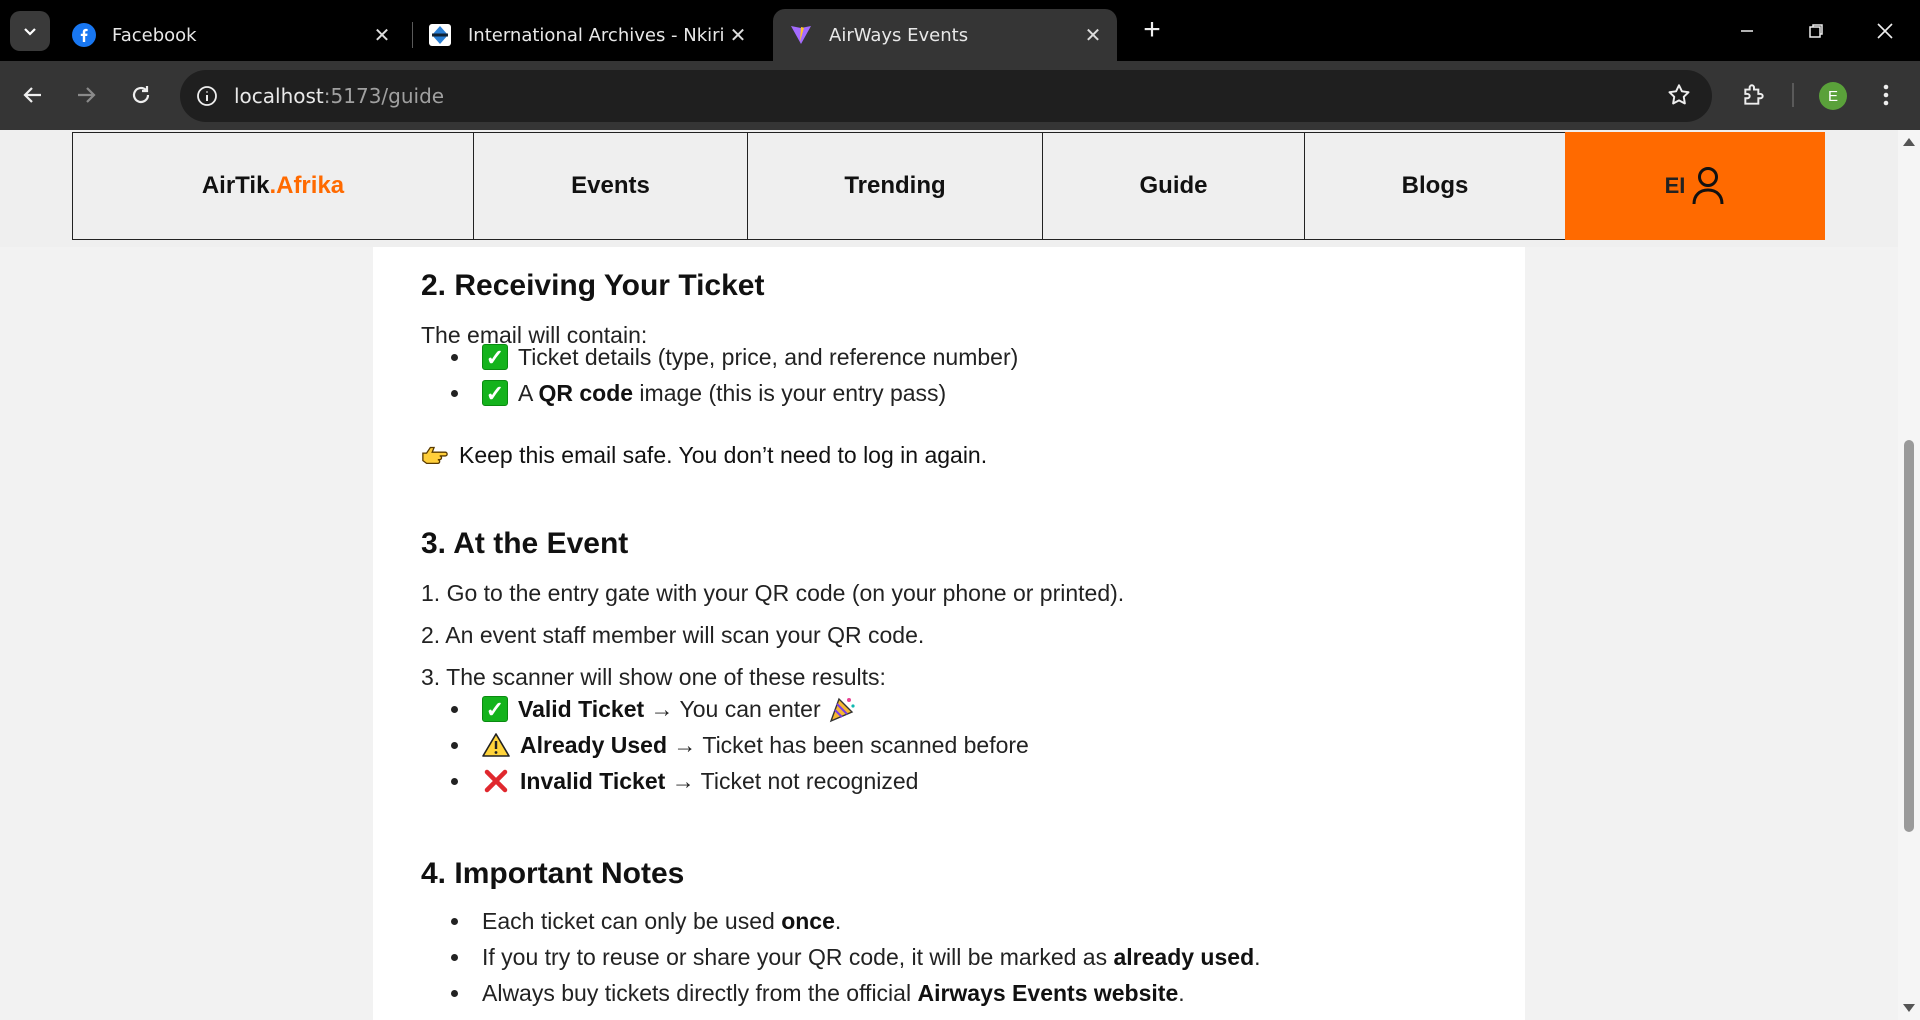  Describe the element at coordinates (801, 35) in the screenshot. I see `vite-icon` at that location.